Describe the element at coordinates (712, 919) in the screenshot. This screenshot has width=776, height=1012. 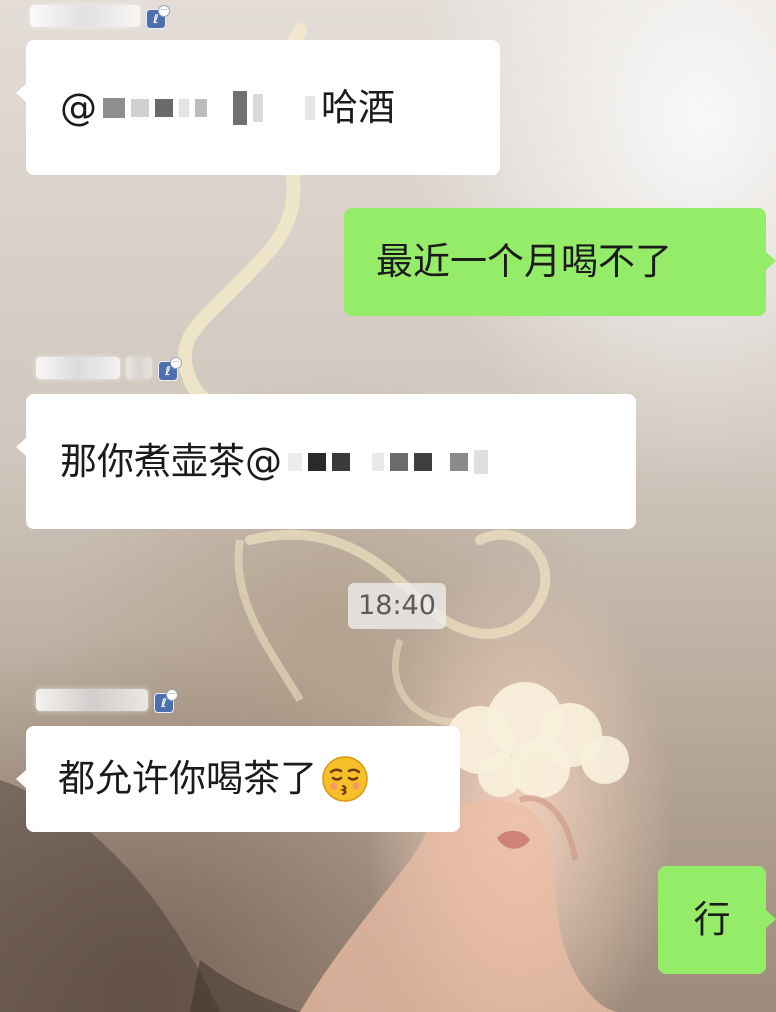
I see `message-text: 行` at that location.